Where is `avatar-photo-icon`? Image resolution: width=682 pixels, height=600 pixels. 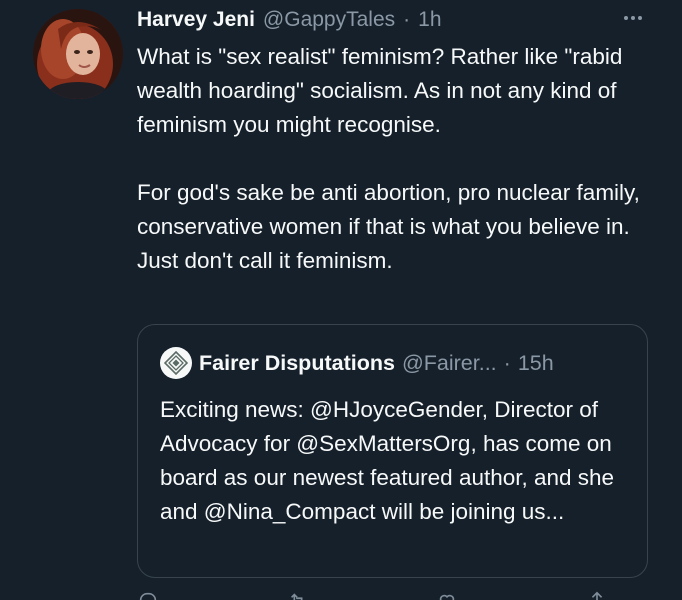
avatar-photo-icon is located at coordinates (78, 54).